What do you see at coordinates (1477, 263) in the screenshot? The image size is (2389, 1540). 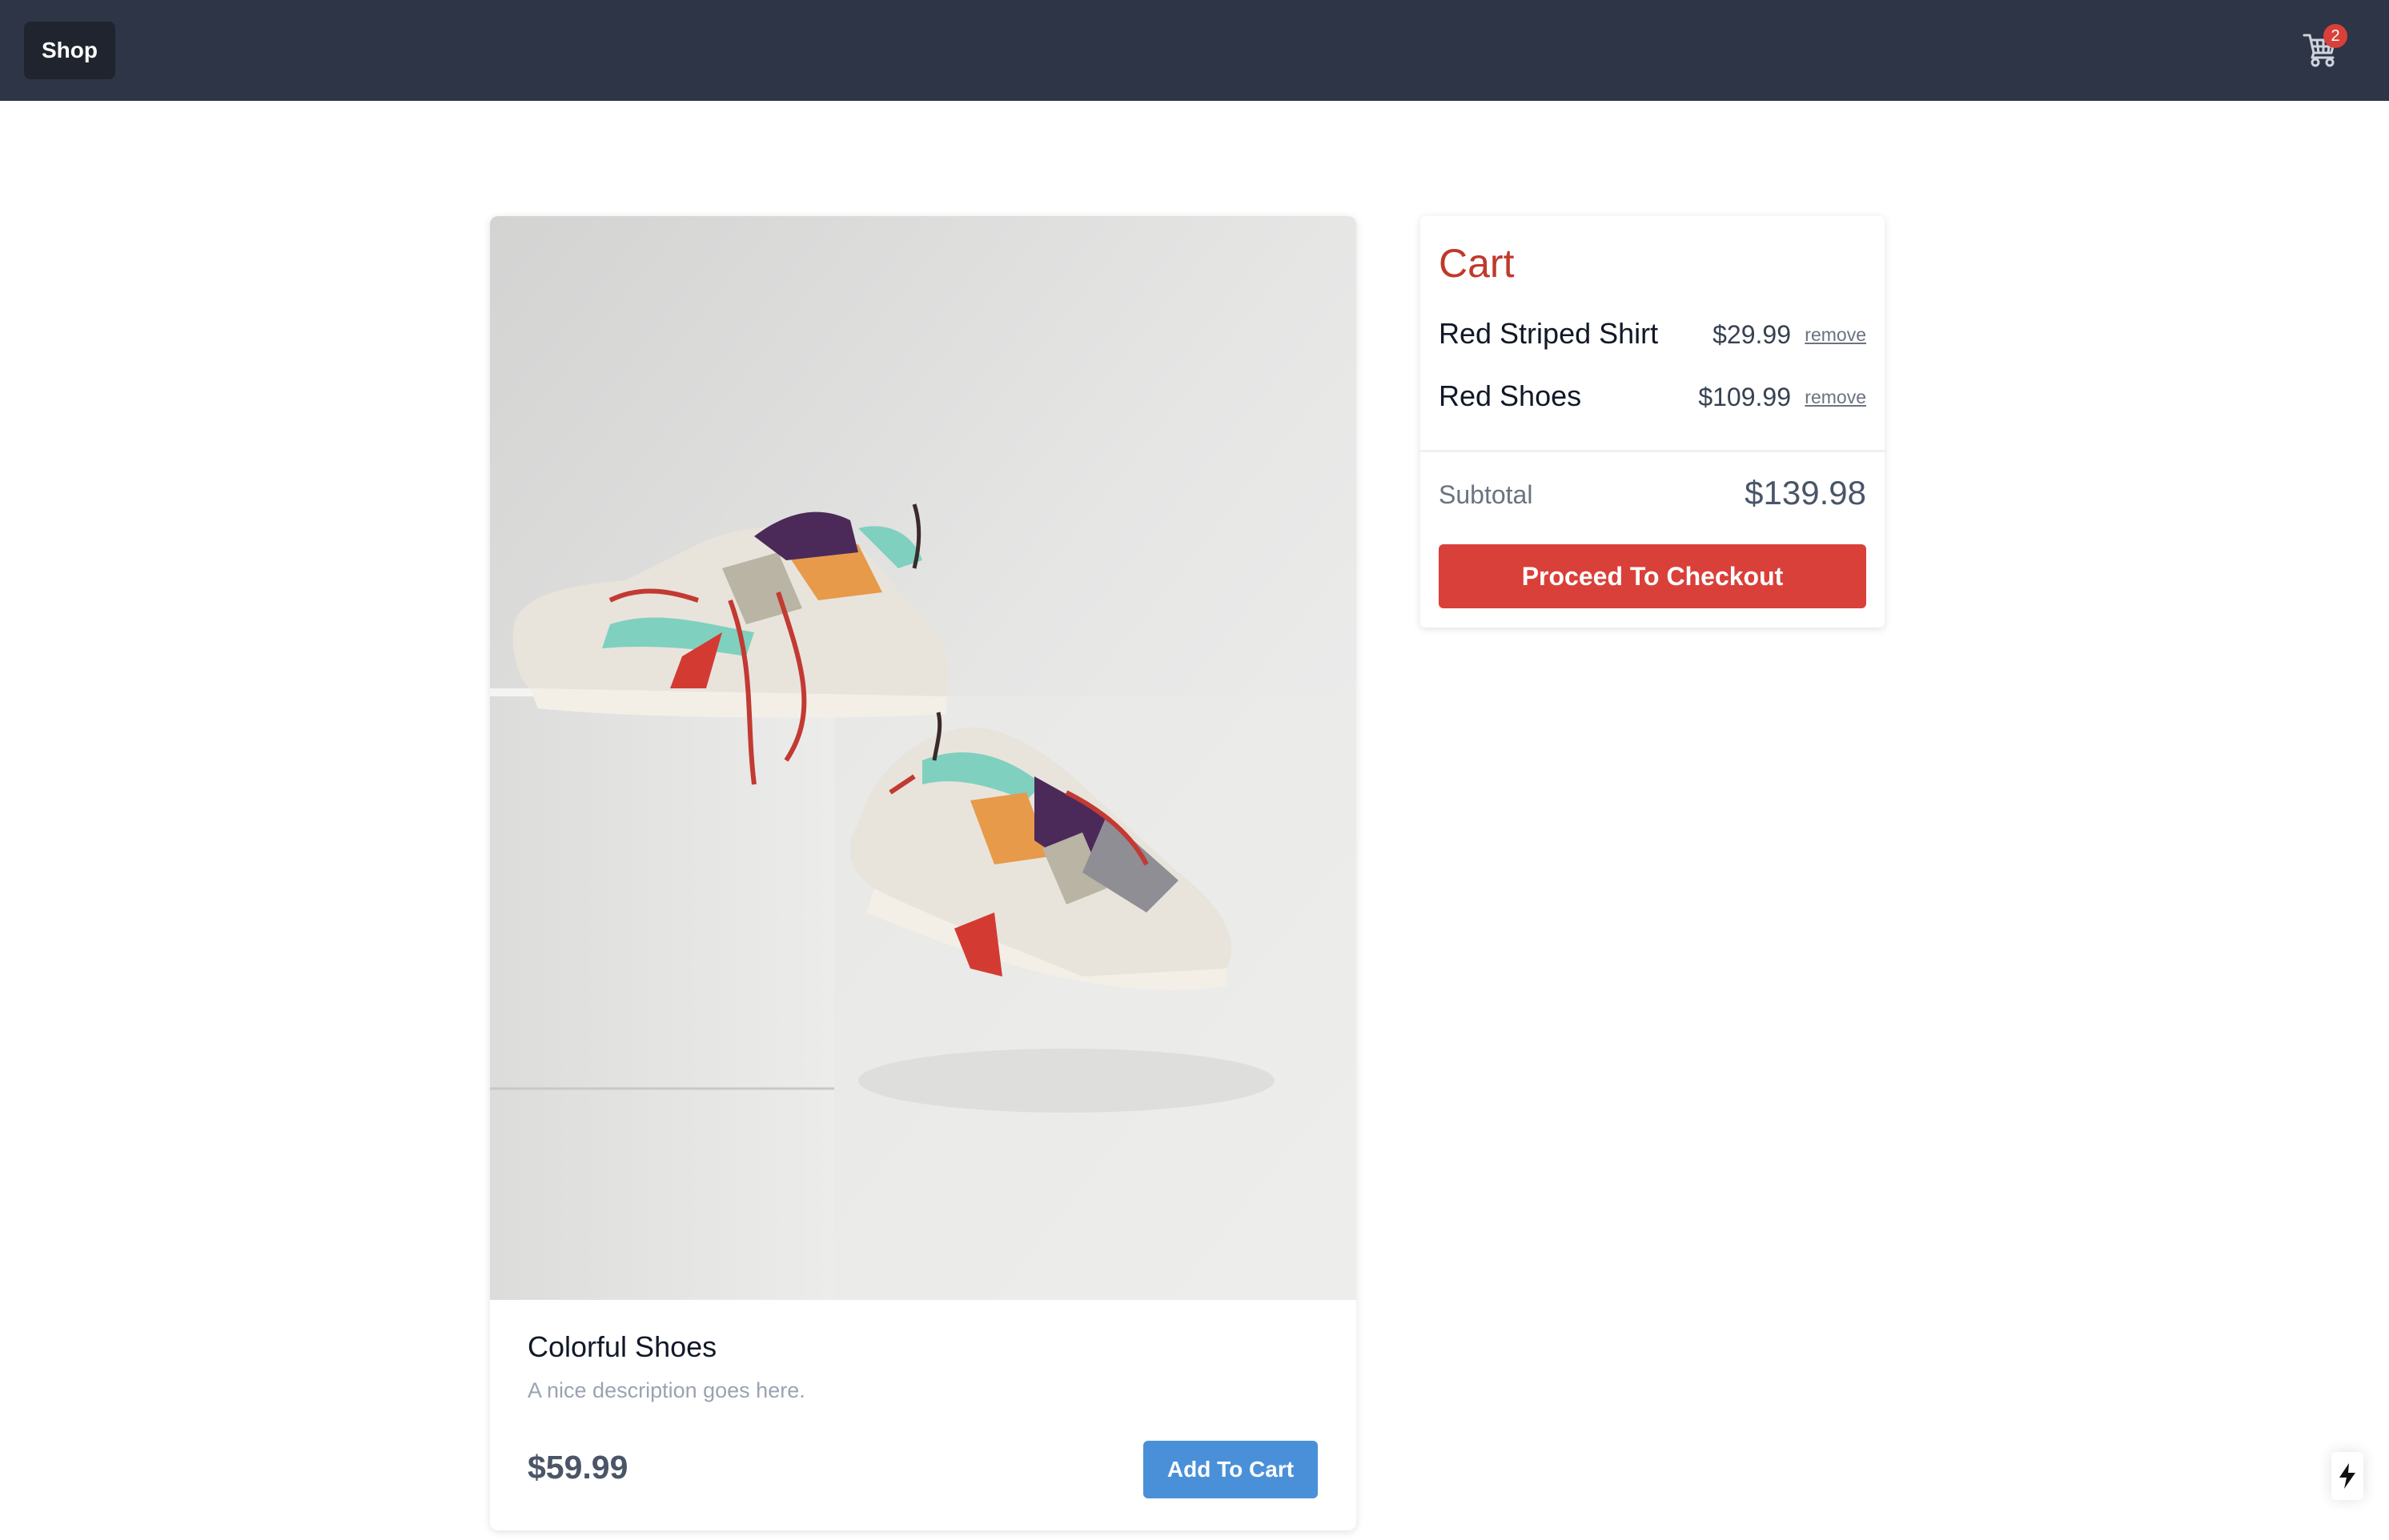 I see `cart-title: Cart` at bounding box center [1477, 263].